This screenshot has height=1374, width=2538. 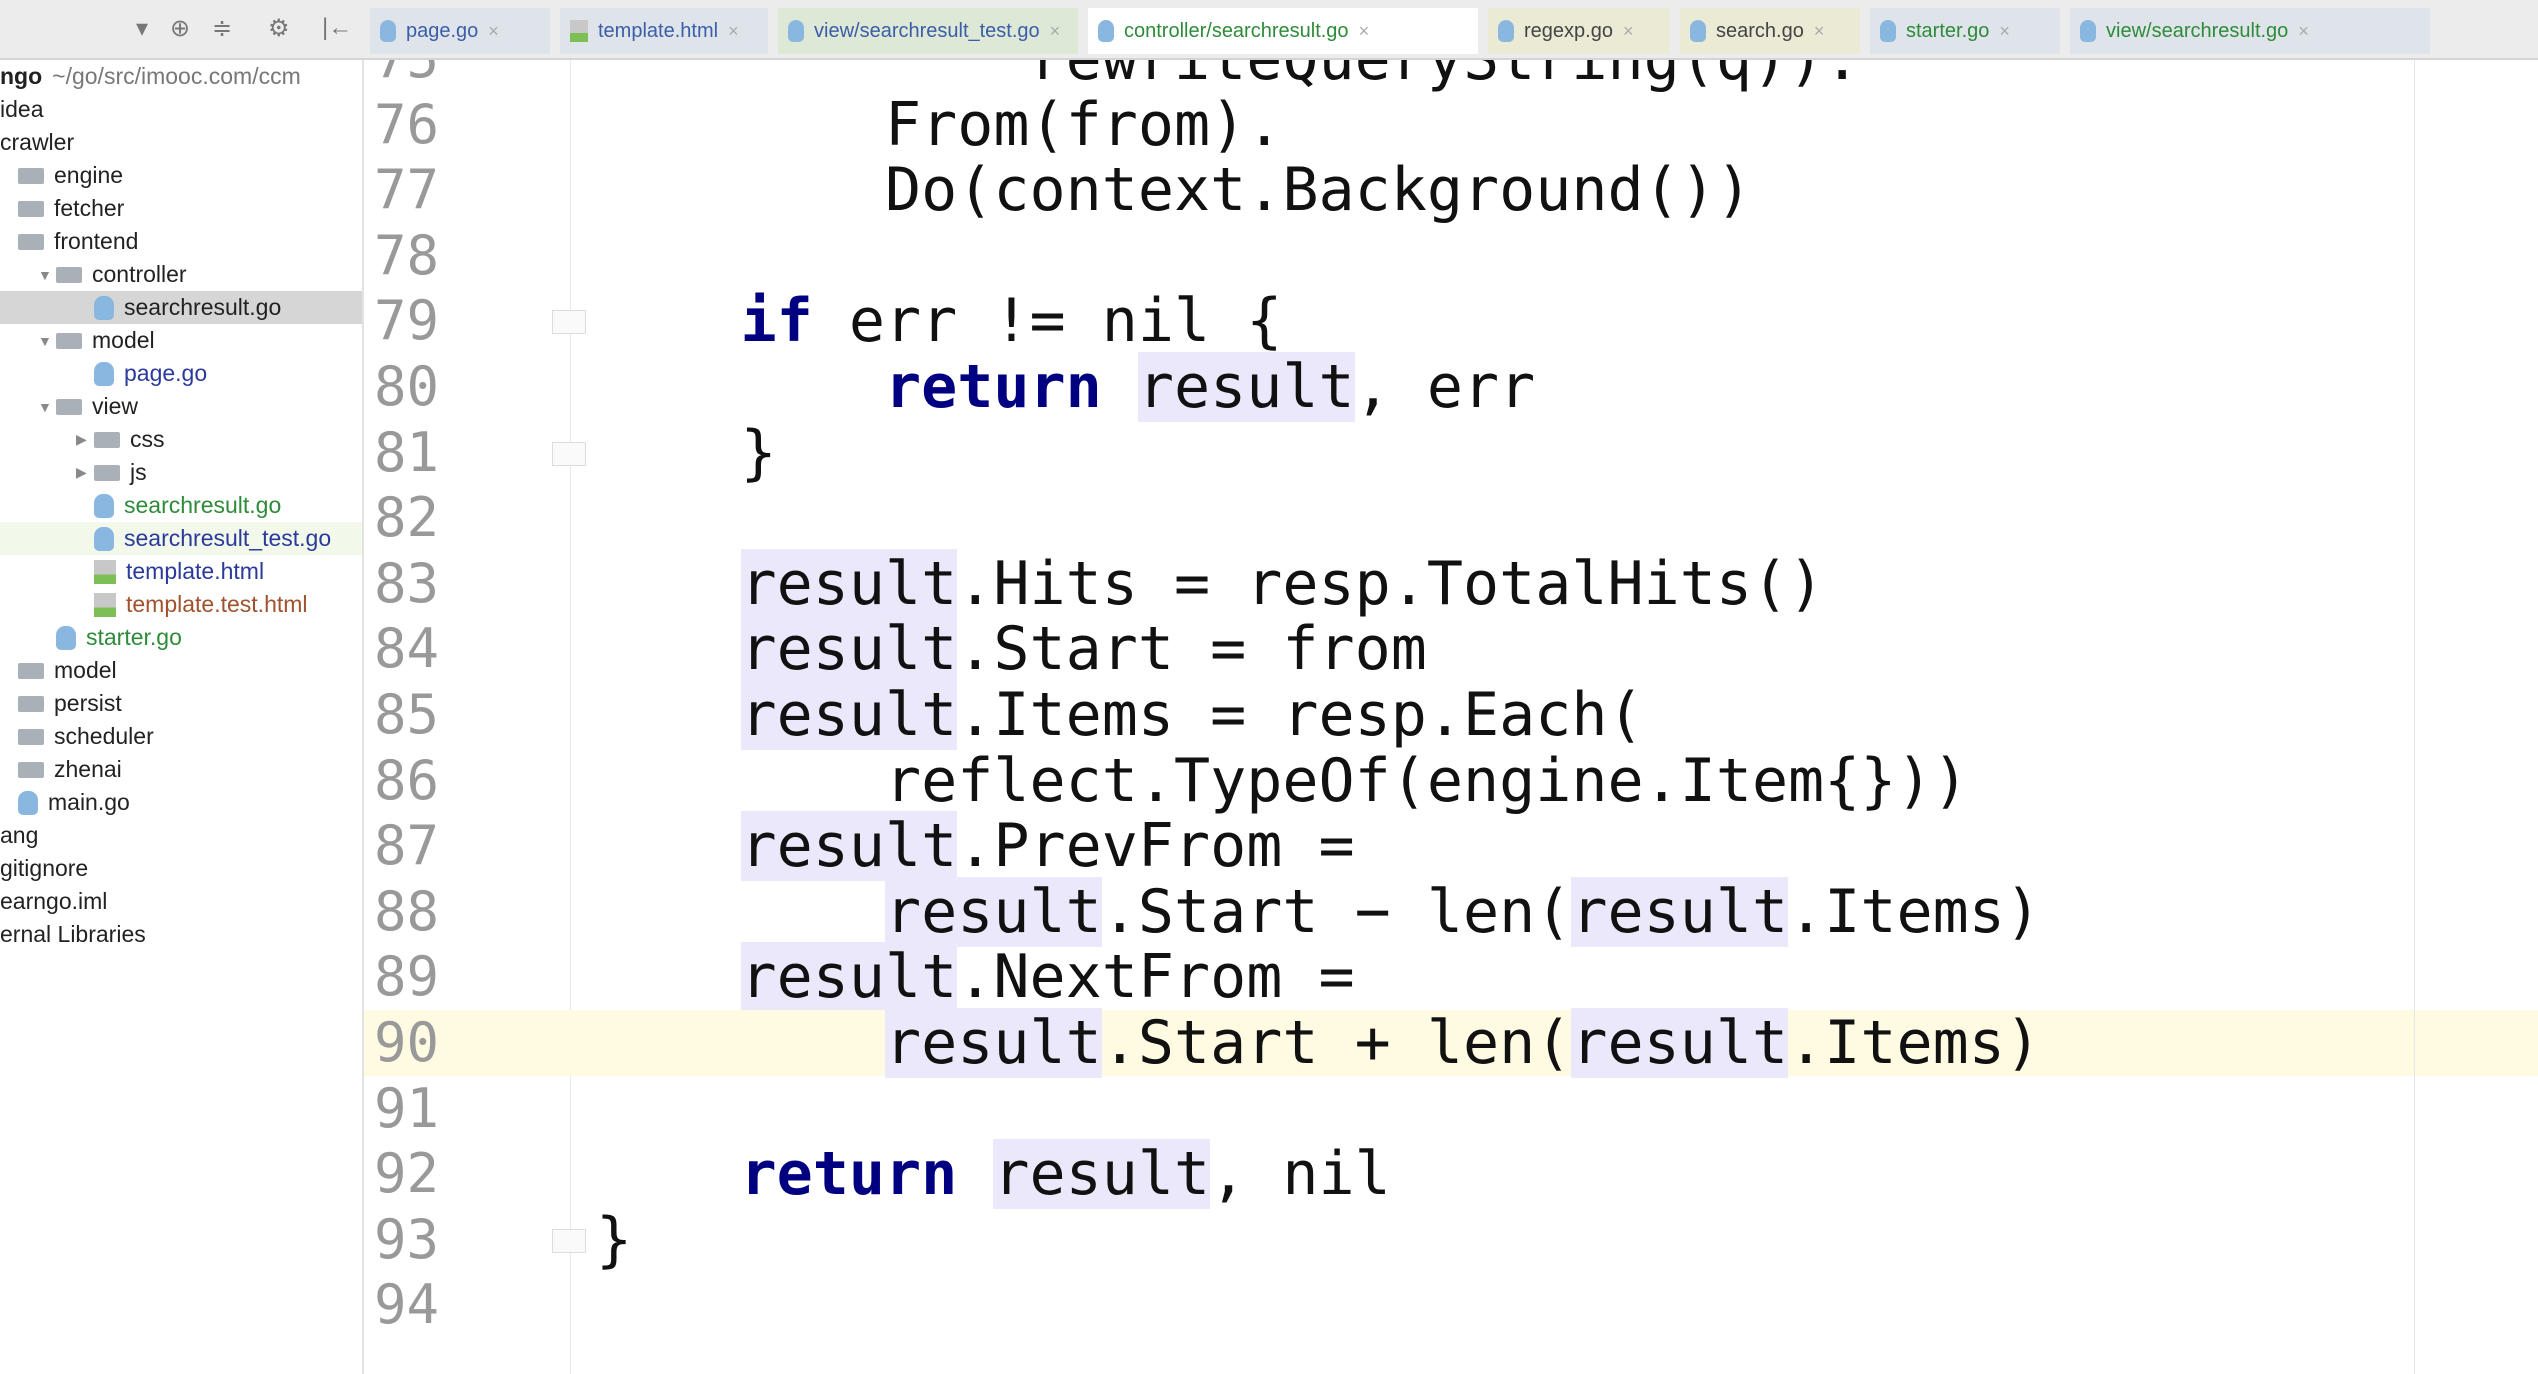 What do you see at coordinates (180, 934) in the screenshot?
I see `tree-item: ernal Libraries` at bounding box center [180, 934].